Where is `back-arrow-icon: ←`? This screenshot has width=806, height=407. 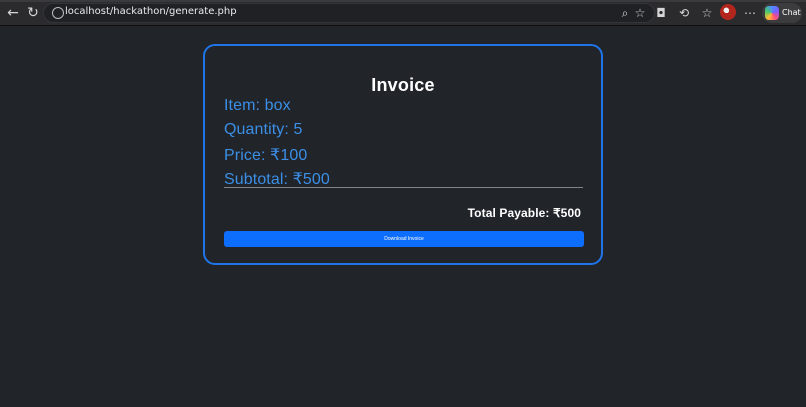
back-arrow-icon: ← is located at coordinates (13, 13).